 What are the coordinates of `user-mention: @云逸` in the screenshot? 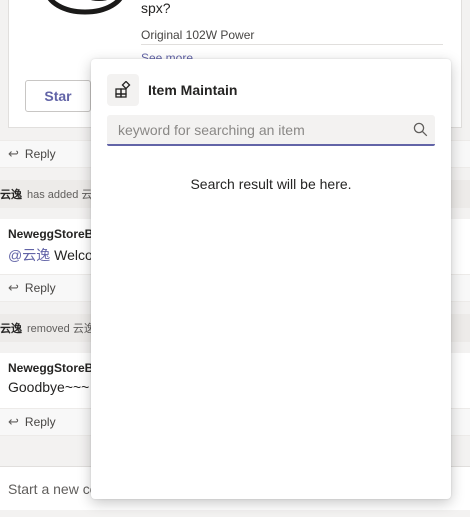 It's located at (29, 255).